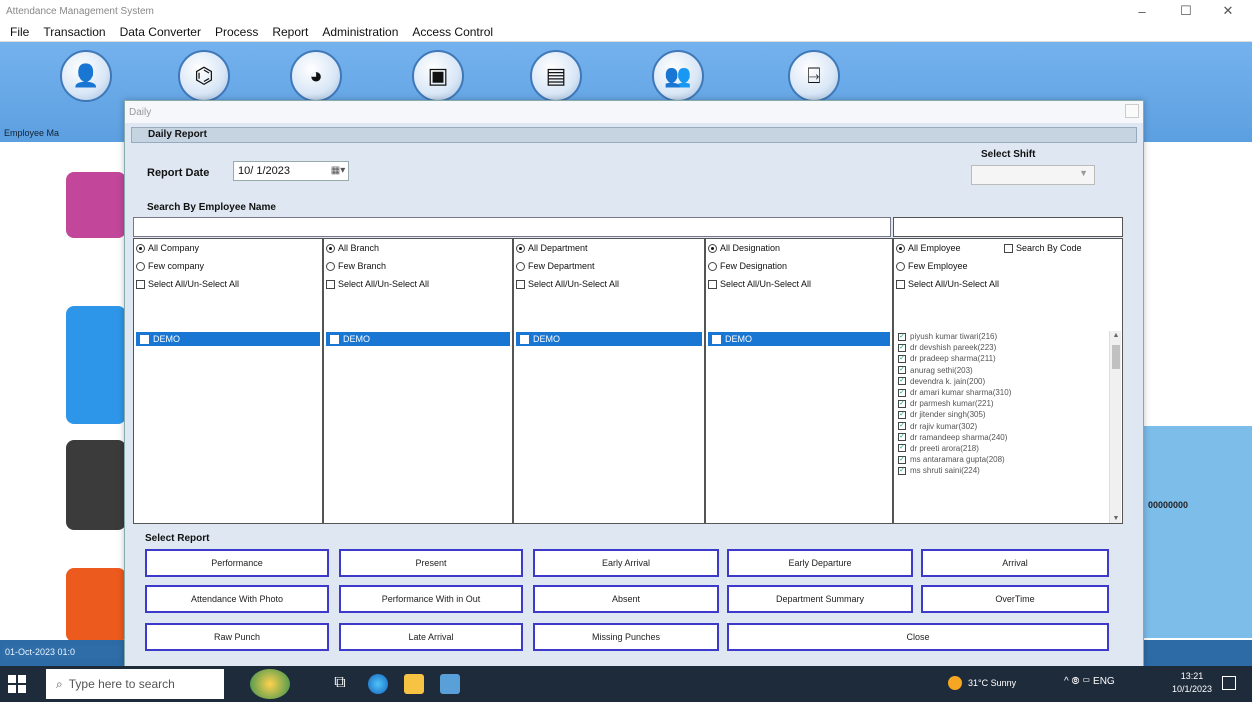 The width and height of the screenshot is (1252, 702). What do you see at coordinates (167, 248) in the screenshot?
I see `all-company-option: All Company` at bounding box center [167, 248].